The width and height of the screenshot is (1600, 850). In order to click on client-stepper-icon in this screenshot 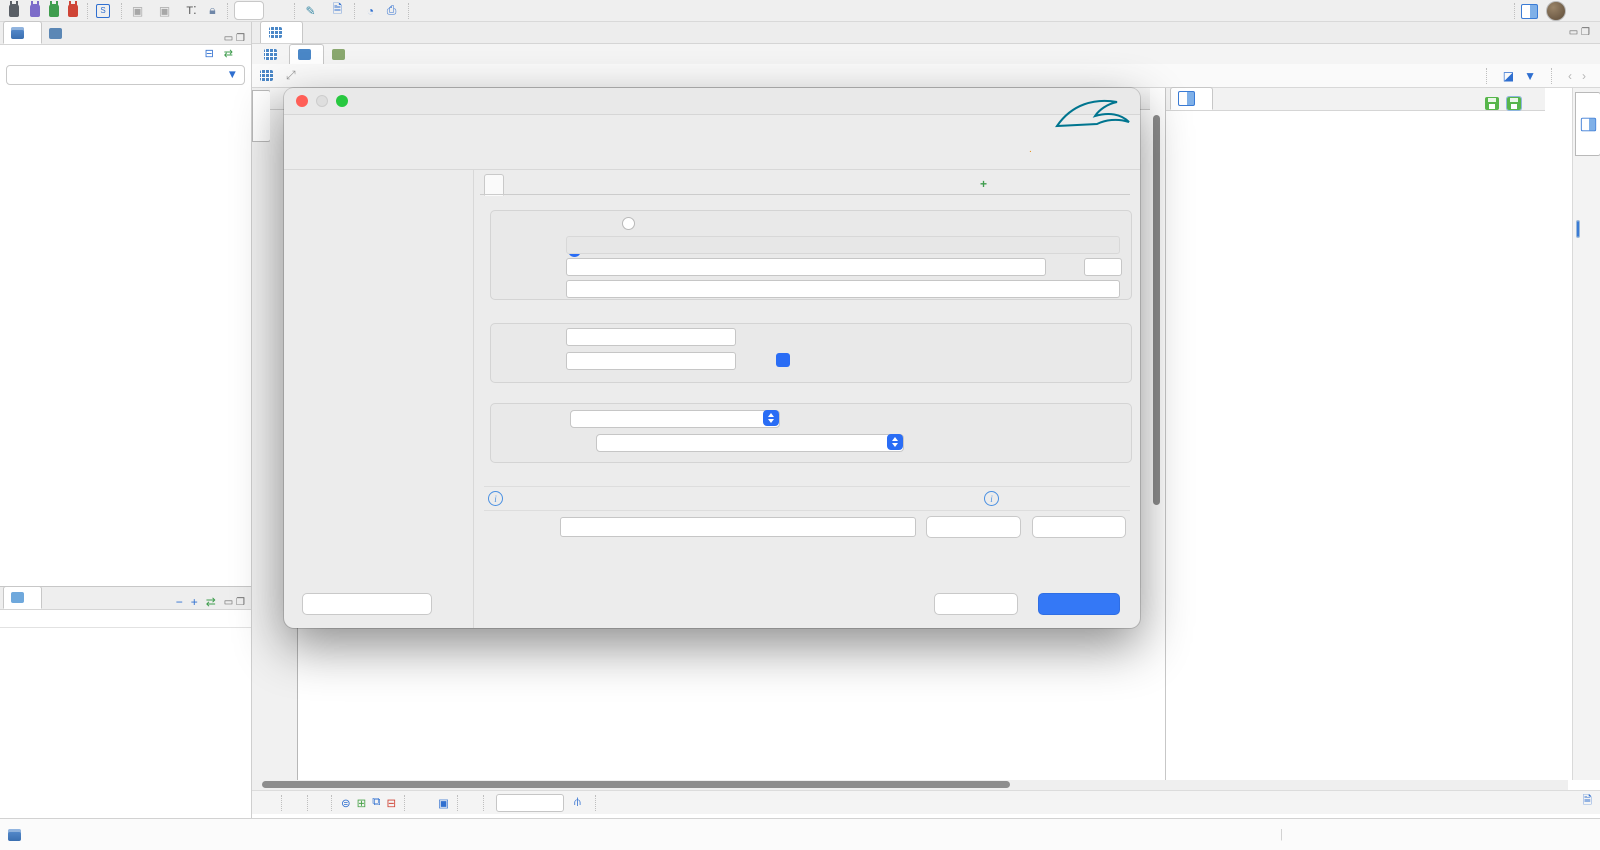, I will do `click(895, 442)`.